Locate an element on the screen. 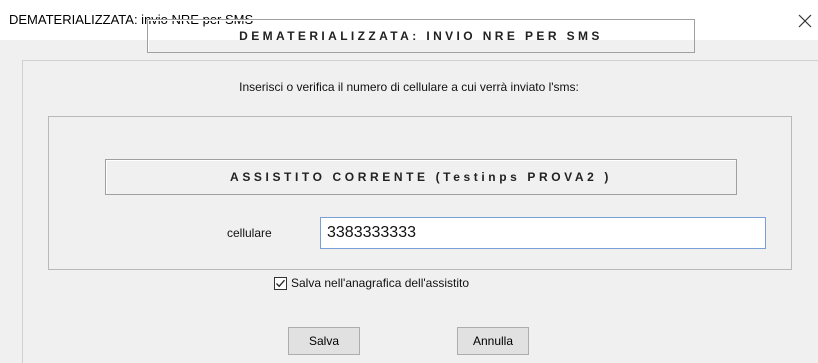 This screenshot has height=363, width=818. cancel-button: Annulla is located at coordinates (493, 341).